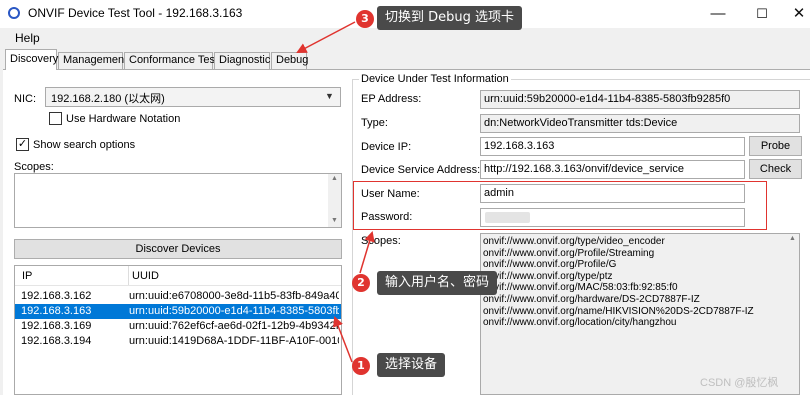 Image resolution: width=810 pixels, height=395 pixels. Describe the element at coordinates (56, 341) in the screenshot. I see `device-ip: 192.168.3.194` at that location.